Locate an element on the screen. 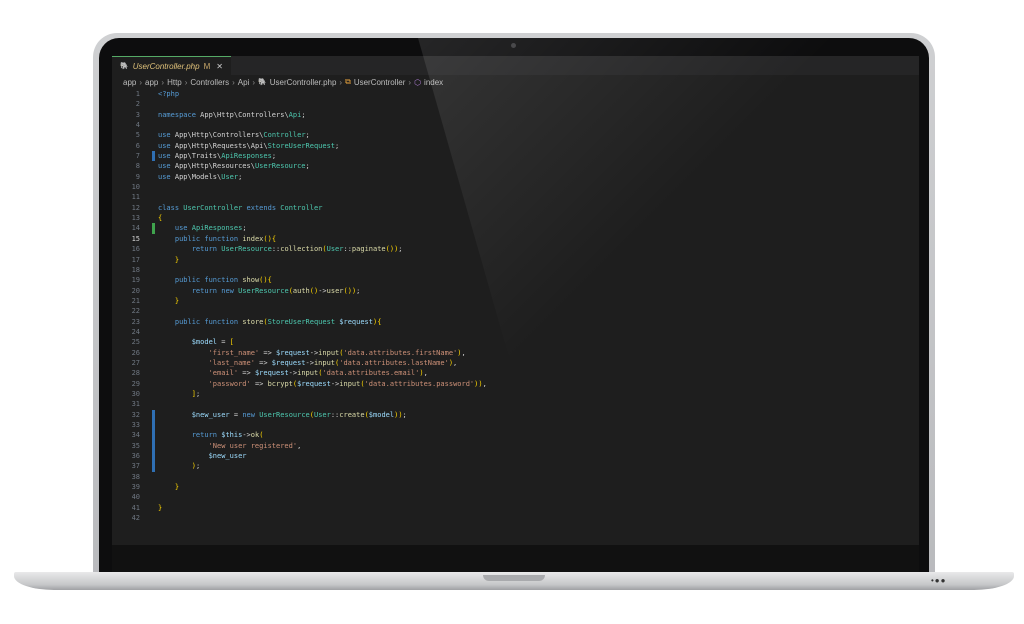 Image resolution: width=1024 pixels, height=624 pixels. code-line: 9 use App\Models\User; is located at coordinates (515, 177).